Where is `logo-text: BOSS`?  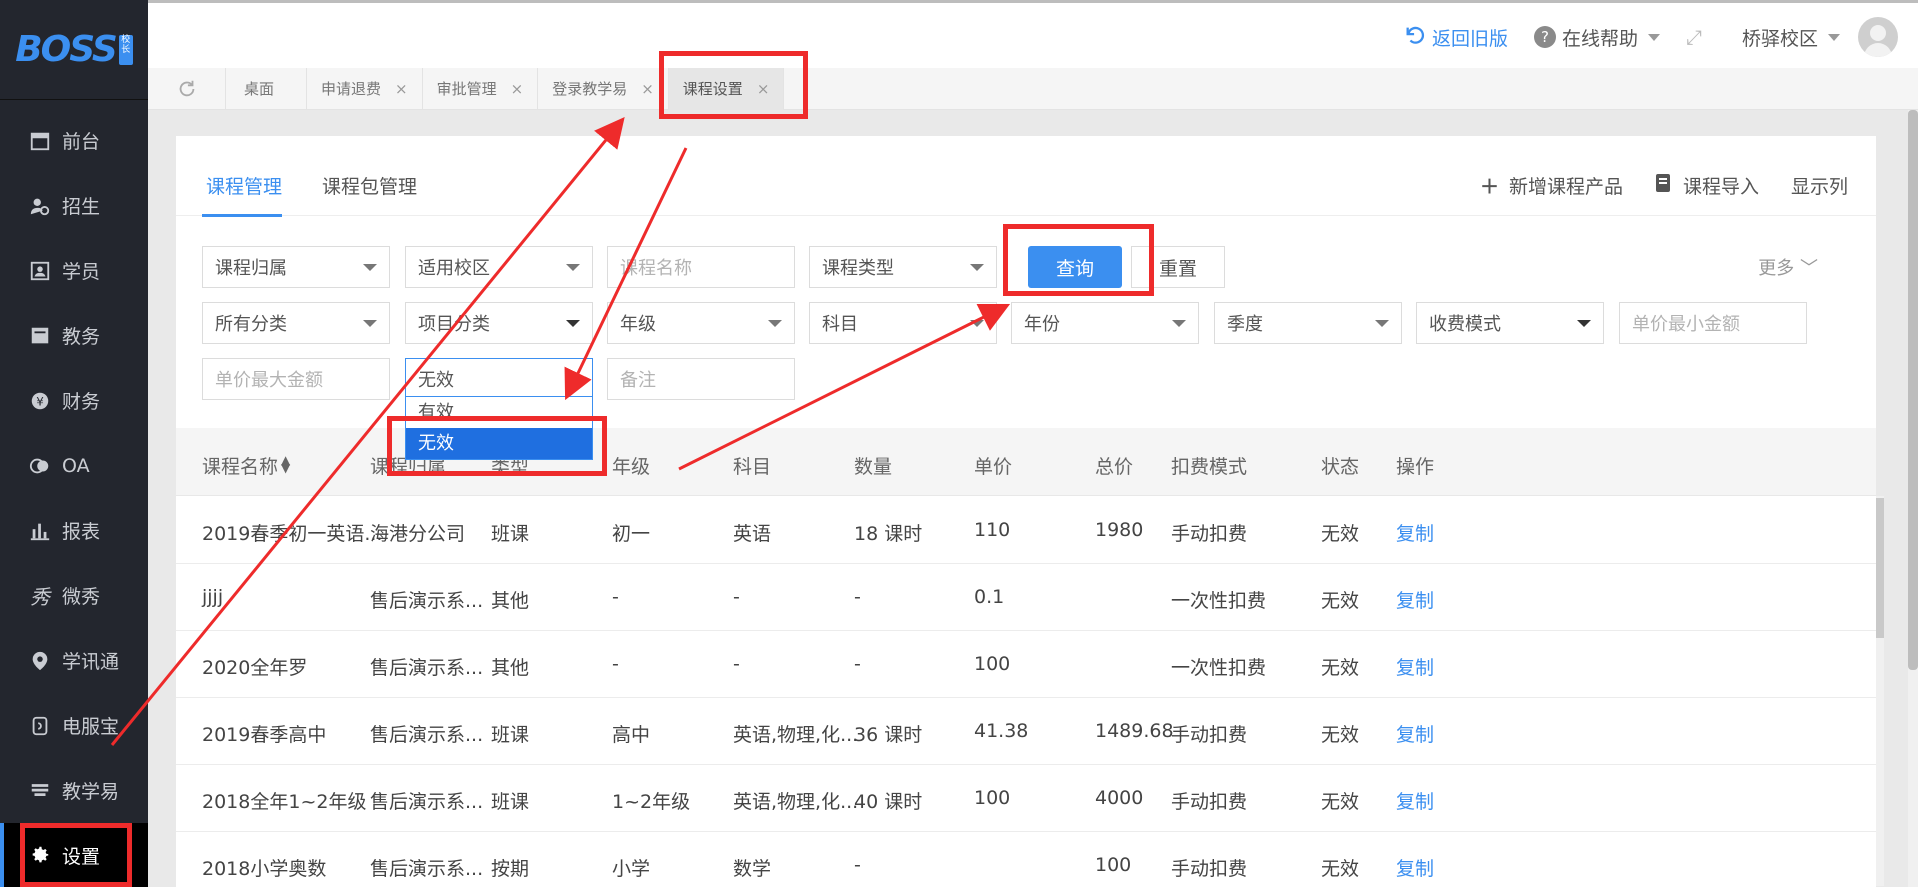 logo-text: BOSS is located at coordinates (66, 49).